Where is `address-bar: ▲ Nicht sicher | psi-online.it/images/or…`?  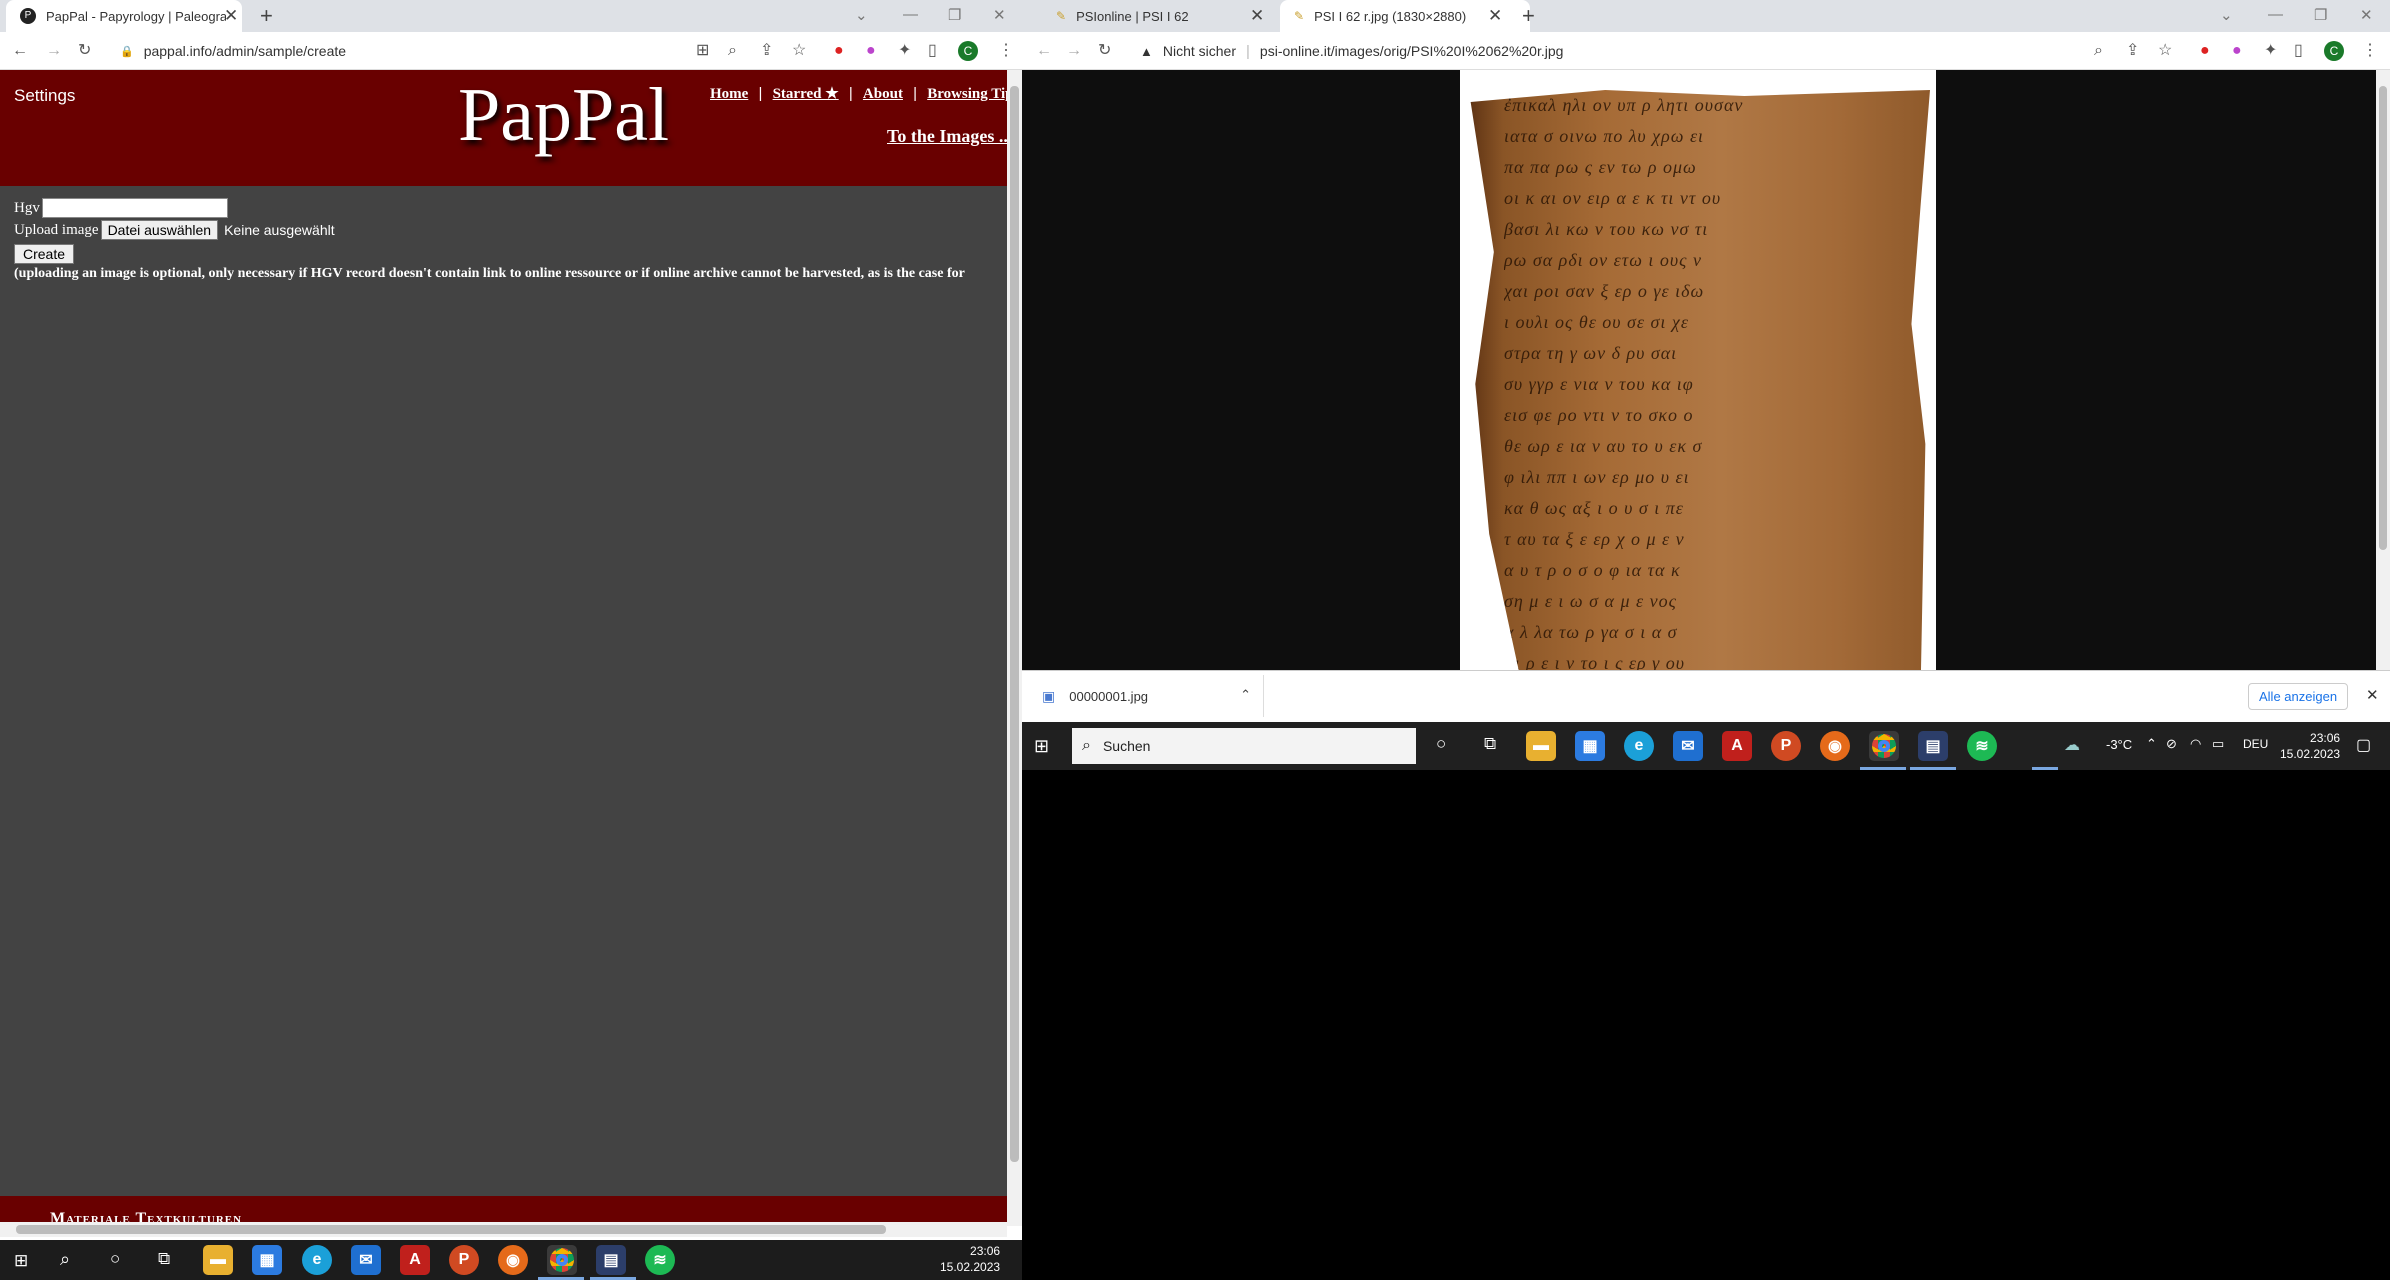 address-bar: ▲ Nicht sicher | psi-online.it/images/or… is located at coordinates (1626, 51).